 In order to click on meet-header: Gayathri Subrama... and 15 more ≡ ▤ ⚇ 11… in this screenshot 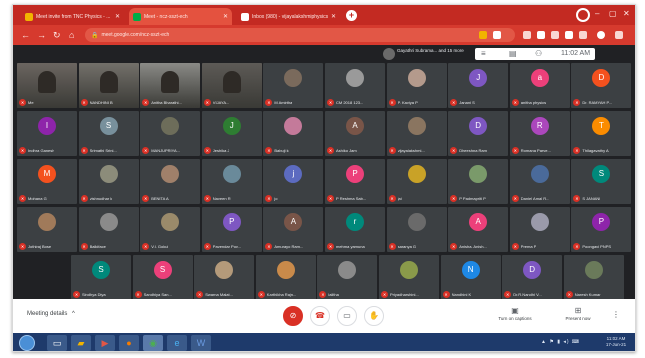, I will do `click(324, 54)`.